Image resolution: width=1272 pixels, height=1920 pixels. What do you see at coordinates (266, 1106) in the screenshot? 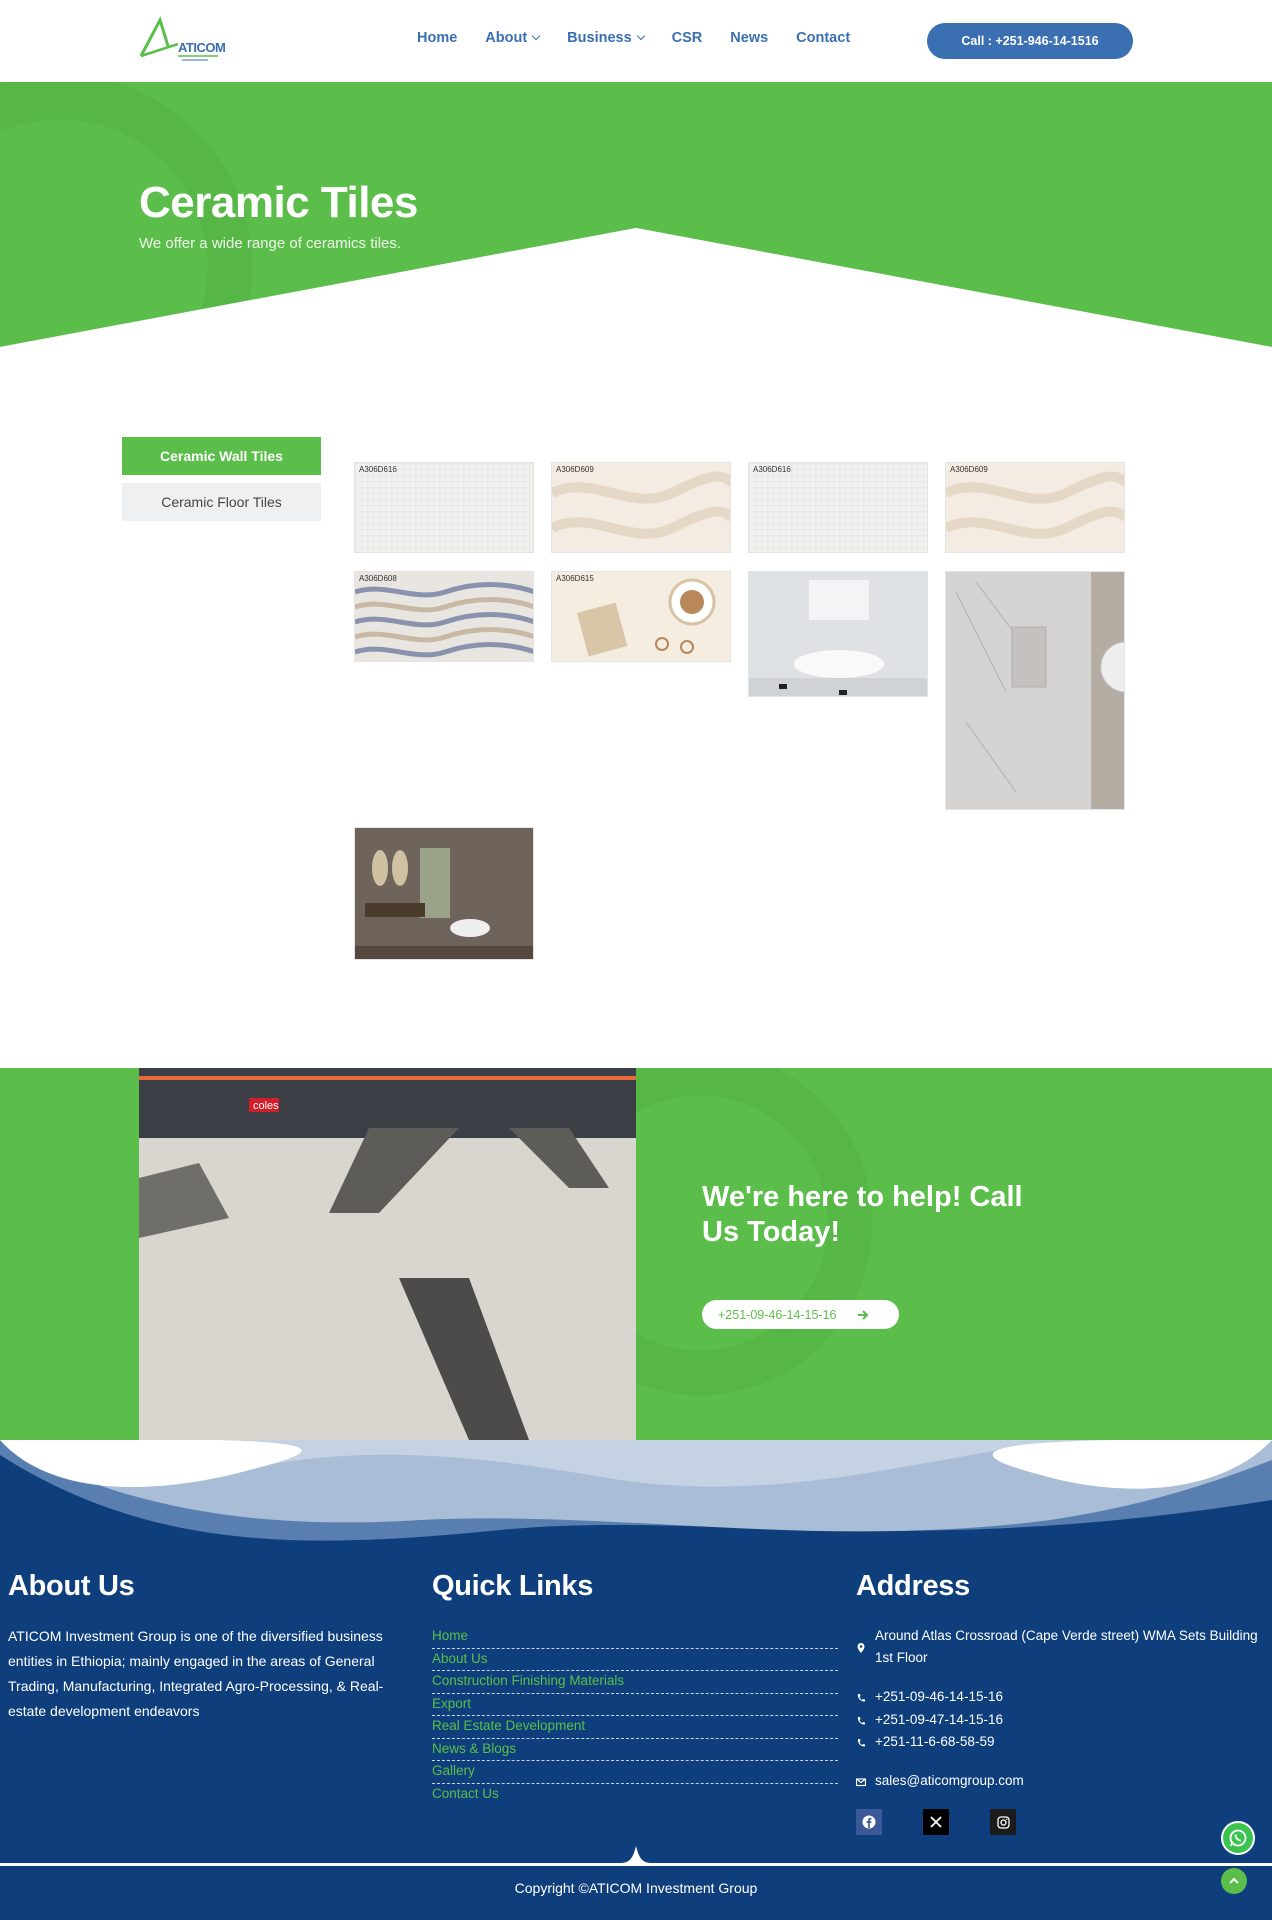
I see `store-sign: coles` at bounding box center [266, 1106].